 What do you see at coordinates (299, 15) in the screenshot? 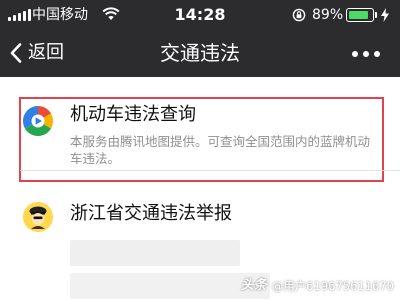
I see `rotation-lock-icon` at bounding box center [299, 15].